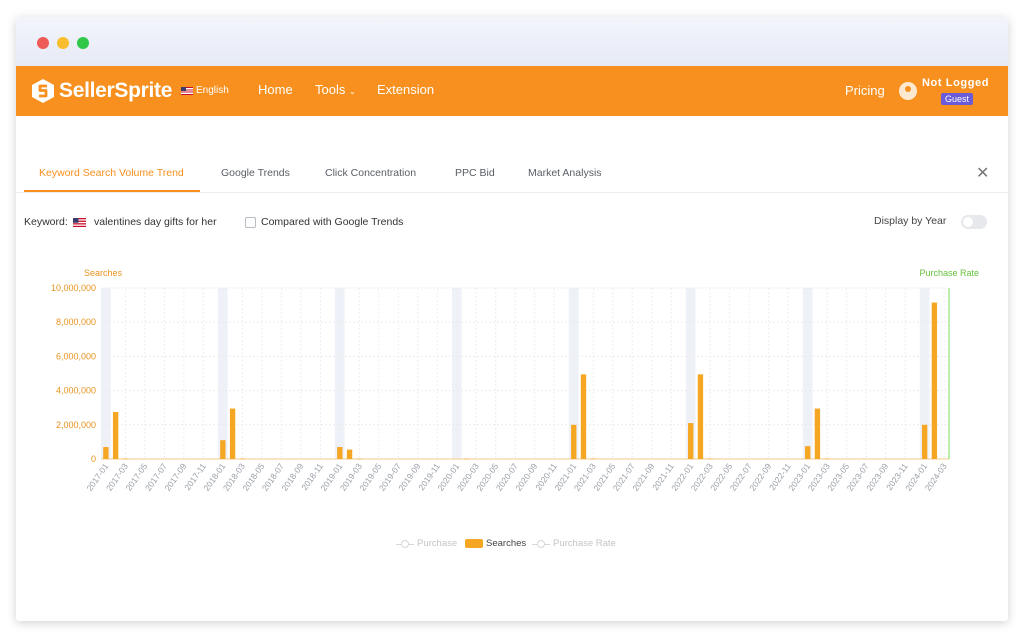  What do you see at coordinates (76, 356) in the screenshot?
I see `y-tick-label: 6,000,000` at bounding box center [76, 356].